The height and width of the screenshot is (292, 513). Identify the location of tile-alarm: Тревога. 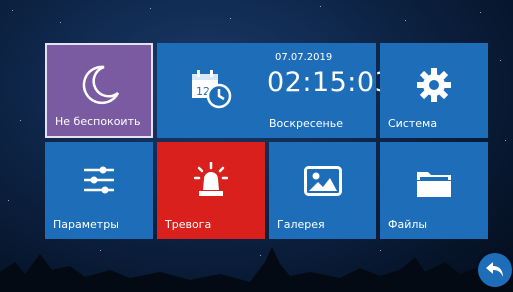
(211, 190).